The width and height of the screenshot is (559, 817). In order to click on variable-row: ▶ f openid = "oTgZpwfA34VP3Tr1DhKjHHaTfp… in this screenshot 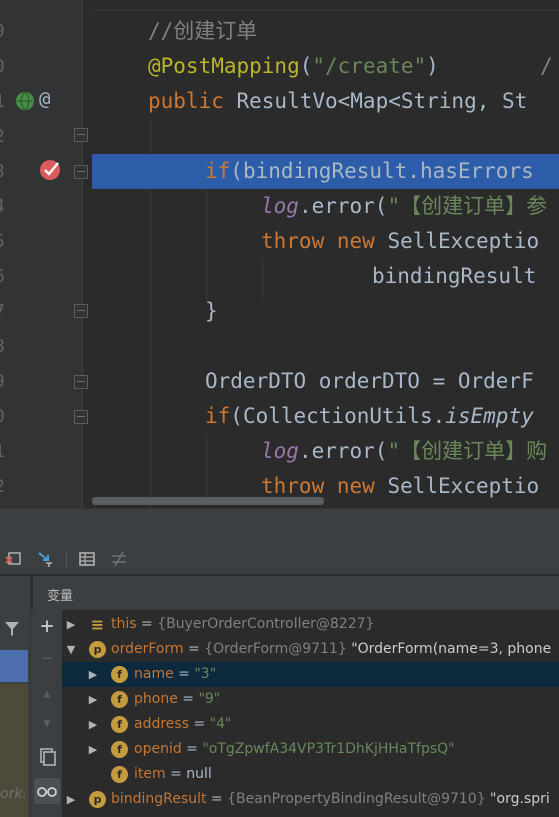, I will do `click(310, 749)`.